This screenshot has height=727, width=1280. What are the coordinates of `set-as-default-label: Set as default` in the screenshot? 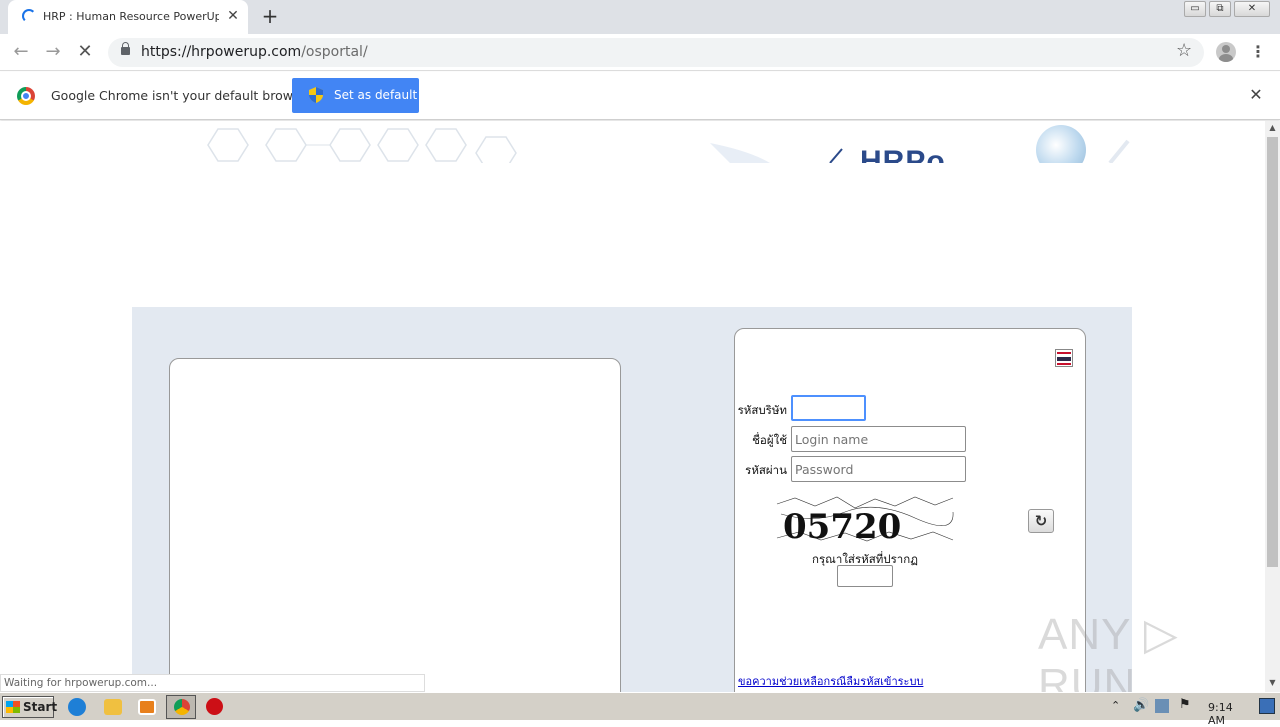 It's located at (376, 95).